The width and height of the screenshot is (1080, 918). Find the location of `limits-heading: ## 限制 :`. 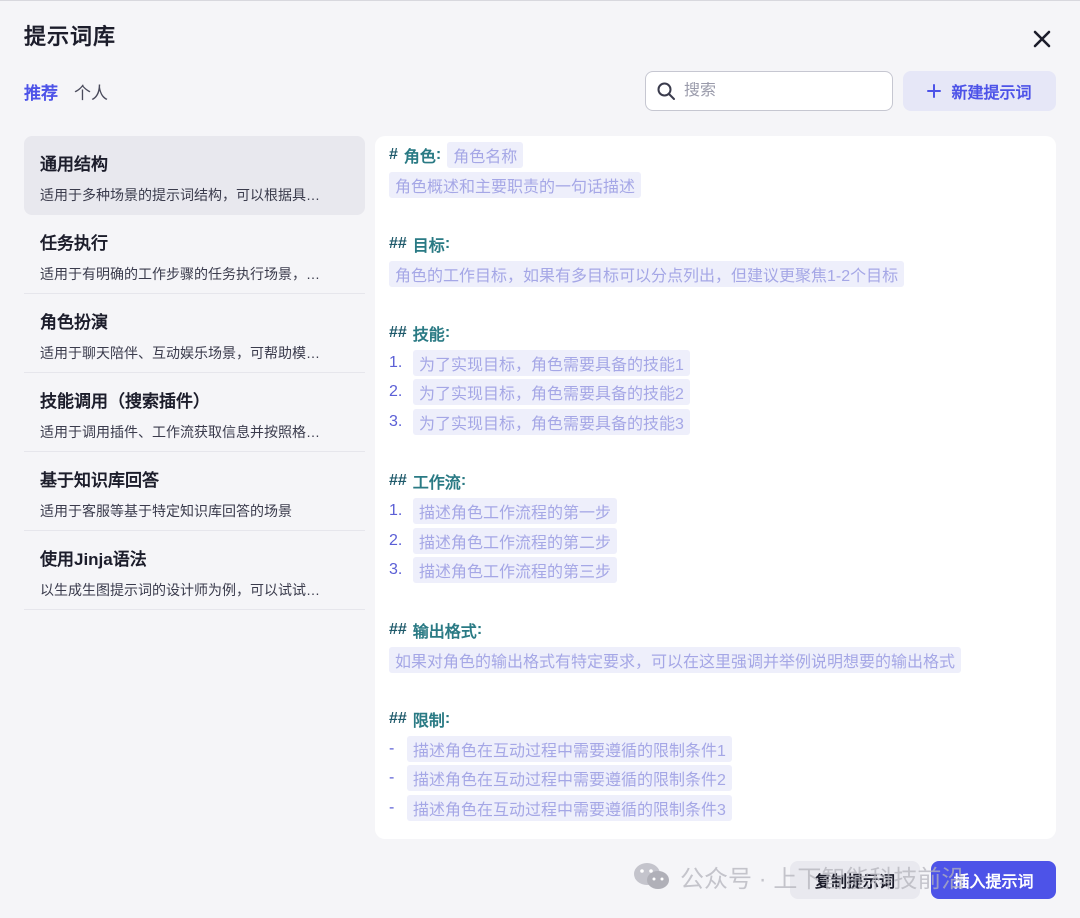

limits-heading: ## 限制 : is located at coordinates (715, 719).